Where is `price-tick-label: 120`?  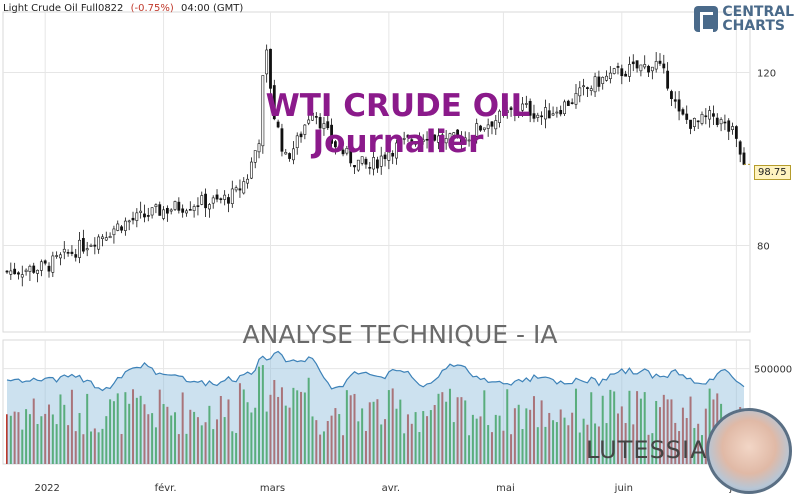
price-tick-label: 120 is located at coordinates (766, 74).